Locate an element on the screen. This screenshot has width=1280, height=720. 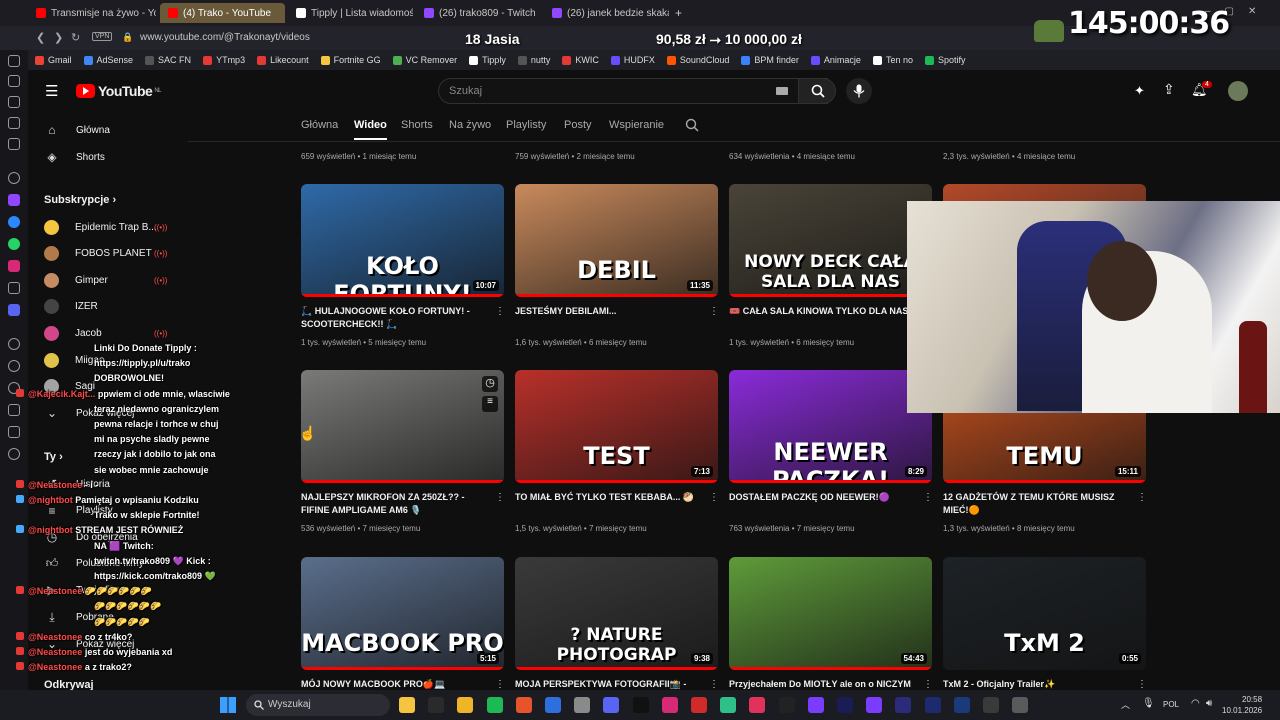
keyboard-icon is located at coordinates (782, 91).